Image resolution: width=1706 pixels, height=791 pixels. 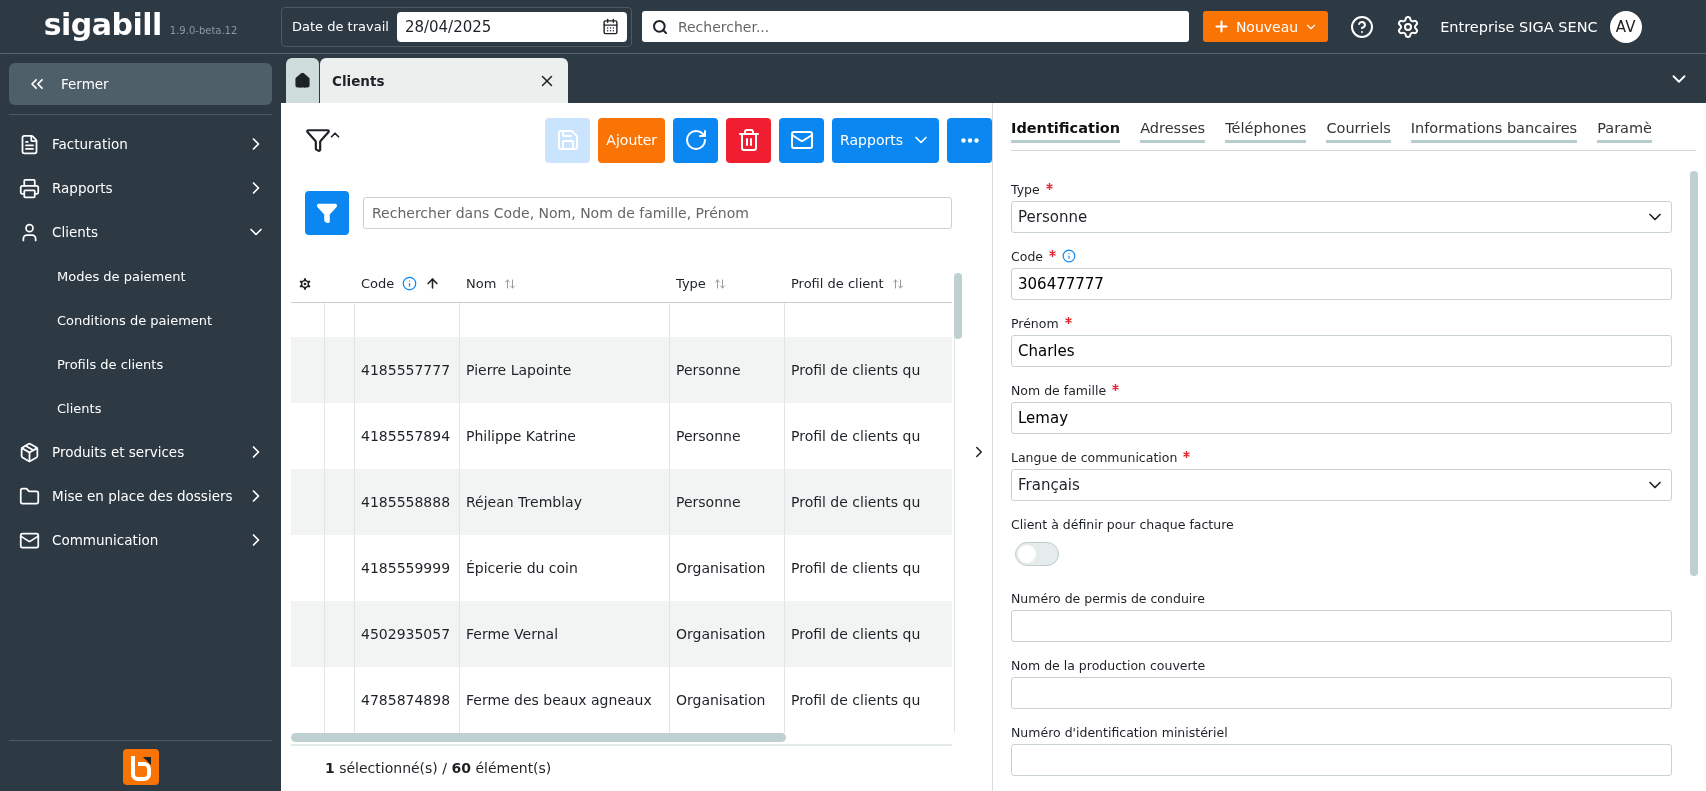 What do you see at coordinates (140, 84) in the screenshot?
I see `close-sidebar-button: Fermer` at bounding box center [140, 84].